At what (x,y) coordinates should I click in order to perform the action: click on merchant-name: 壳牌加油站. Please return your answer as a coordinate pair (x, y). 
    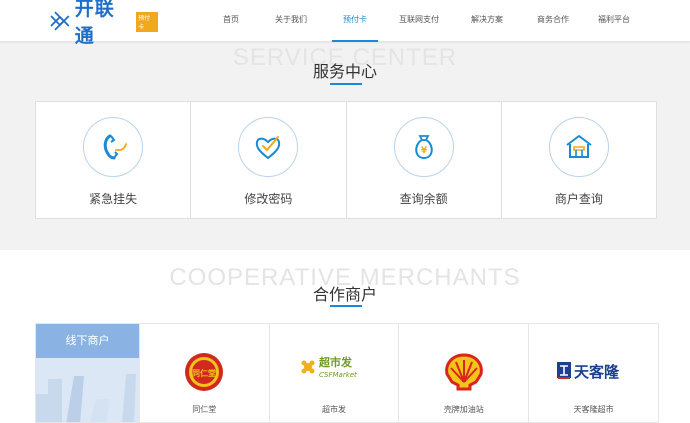
    Looking at the image, I should click on (463, 409).